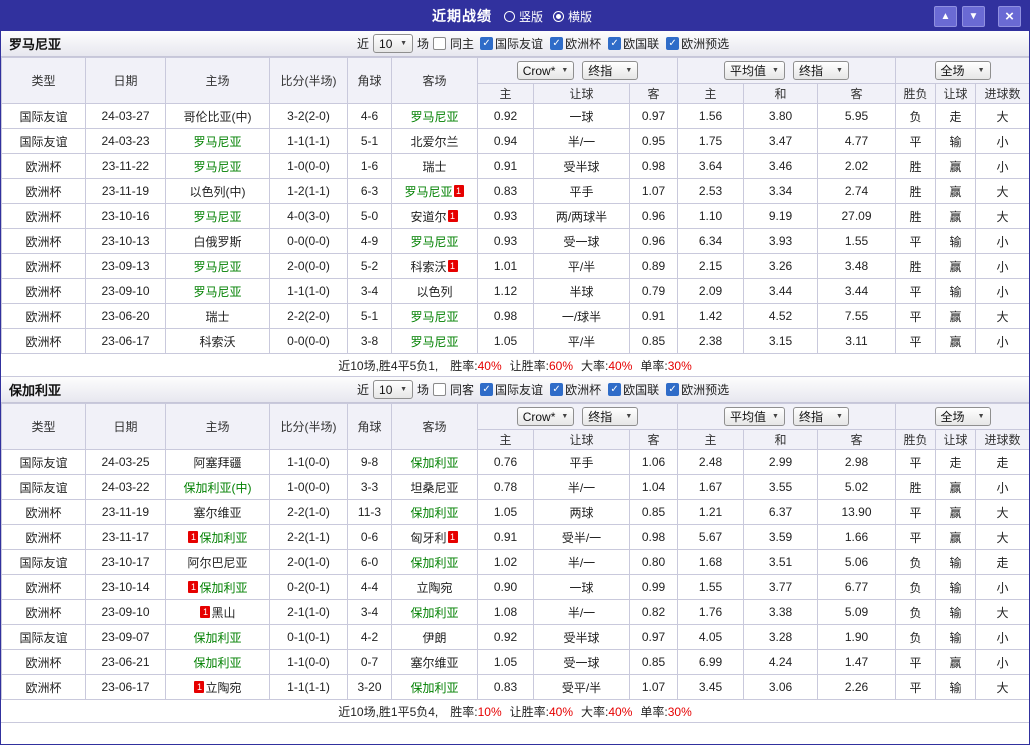 The image size is (1030, 745). Describe the element at coordinates (653, 141) in the screenshot. I see `asian-away-odds: 0.95` at that location.